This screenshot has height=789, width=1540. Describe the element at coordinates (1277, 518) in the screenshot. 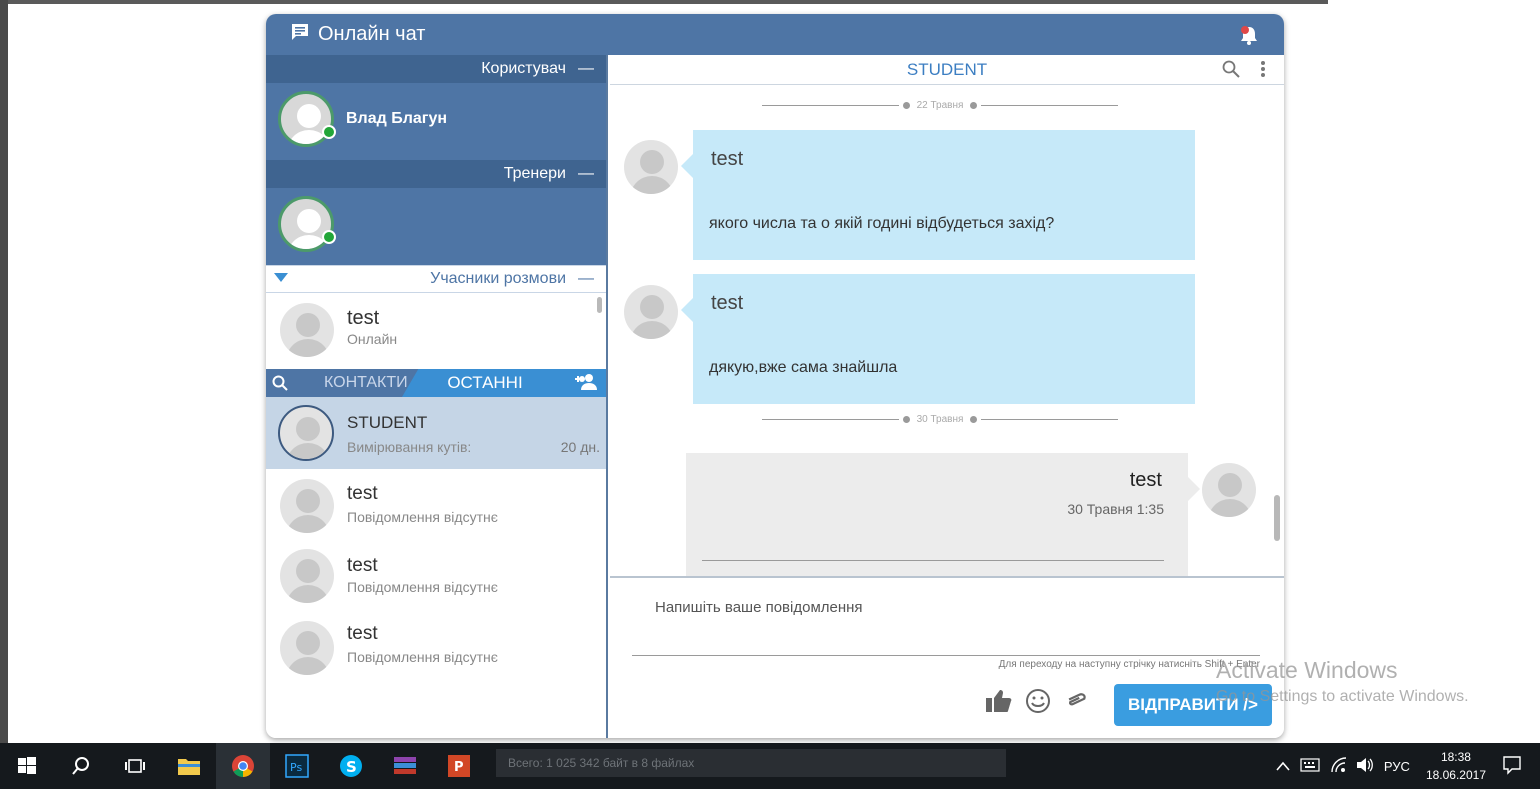

I see `messages-scrollbar` at that location.